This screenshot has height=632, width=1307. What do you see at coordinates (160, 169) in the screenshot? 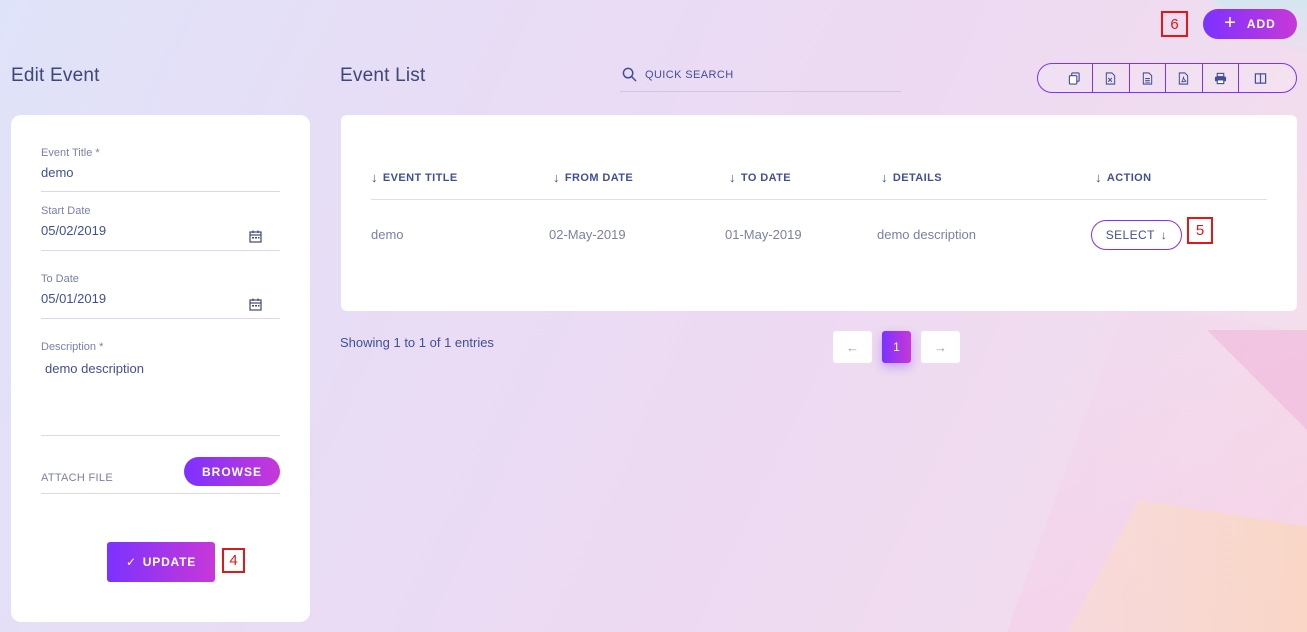
I see `event-title-field: Event Title * demo` at bounding box center [160, 169].